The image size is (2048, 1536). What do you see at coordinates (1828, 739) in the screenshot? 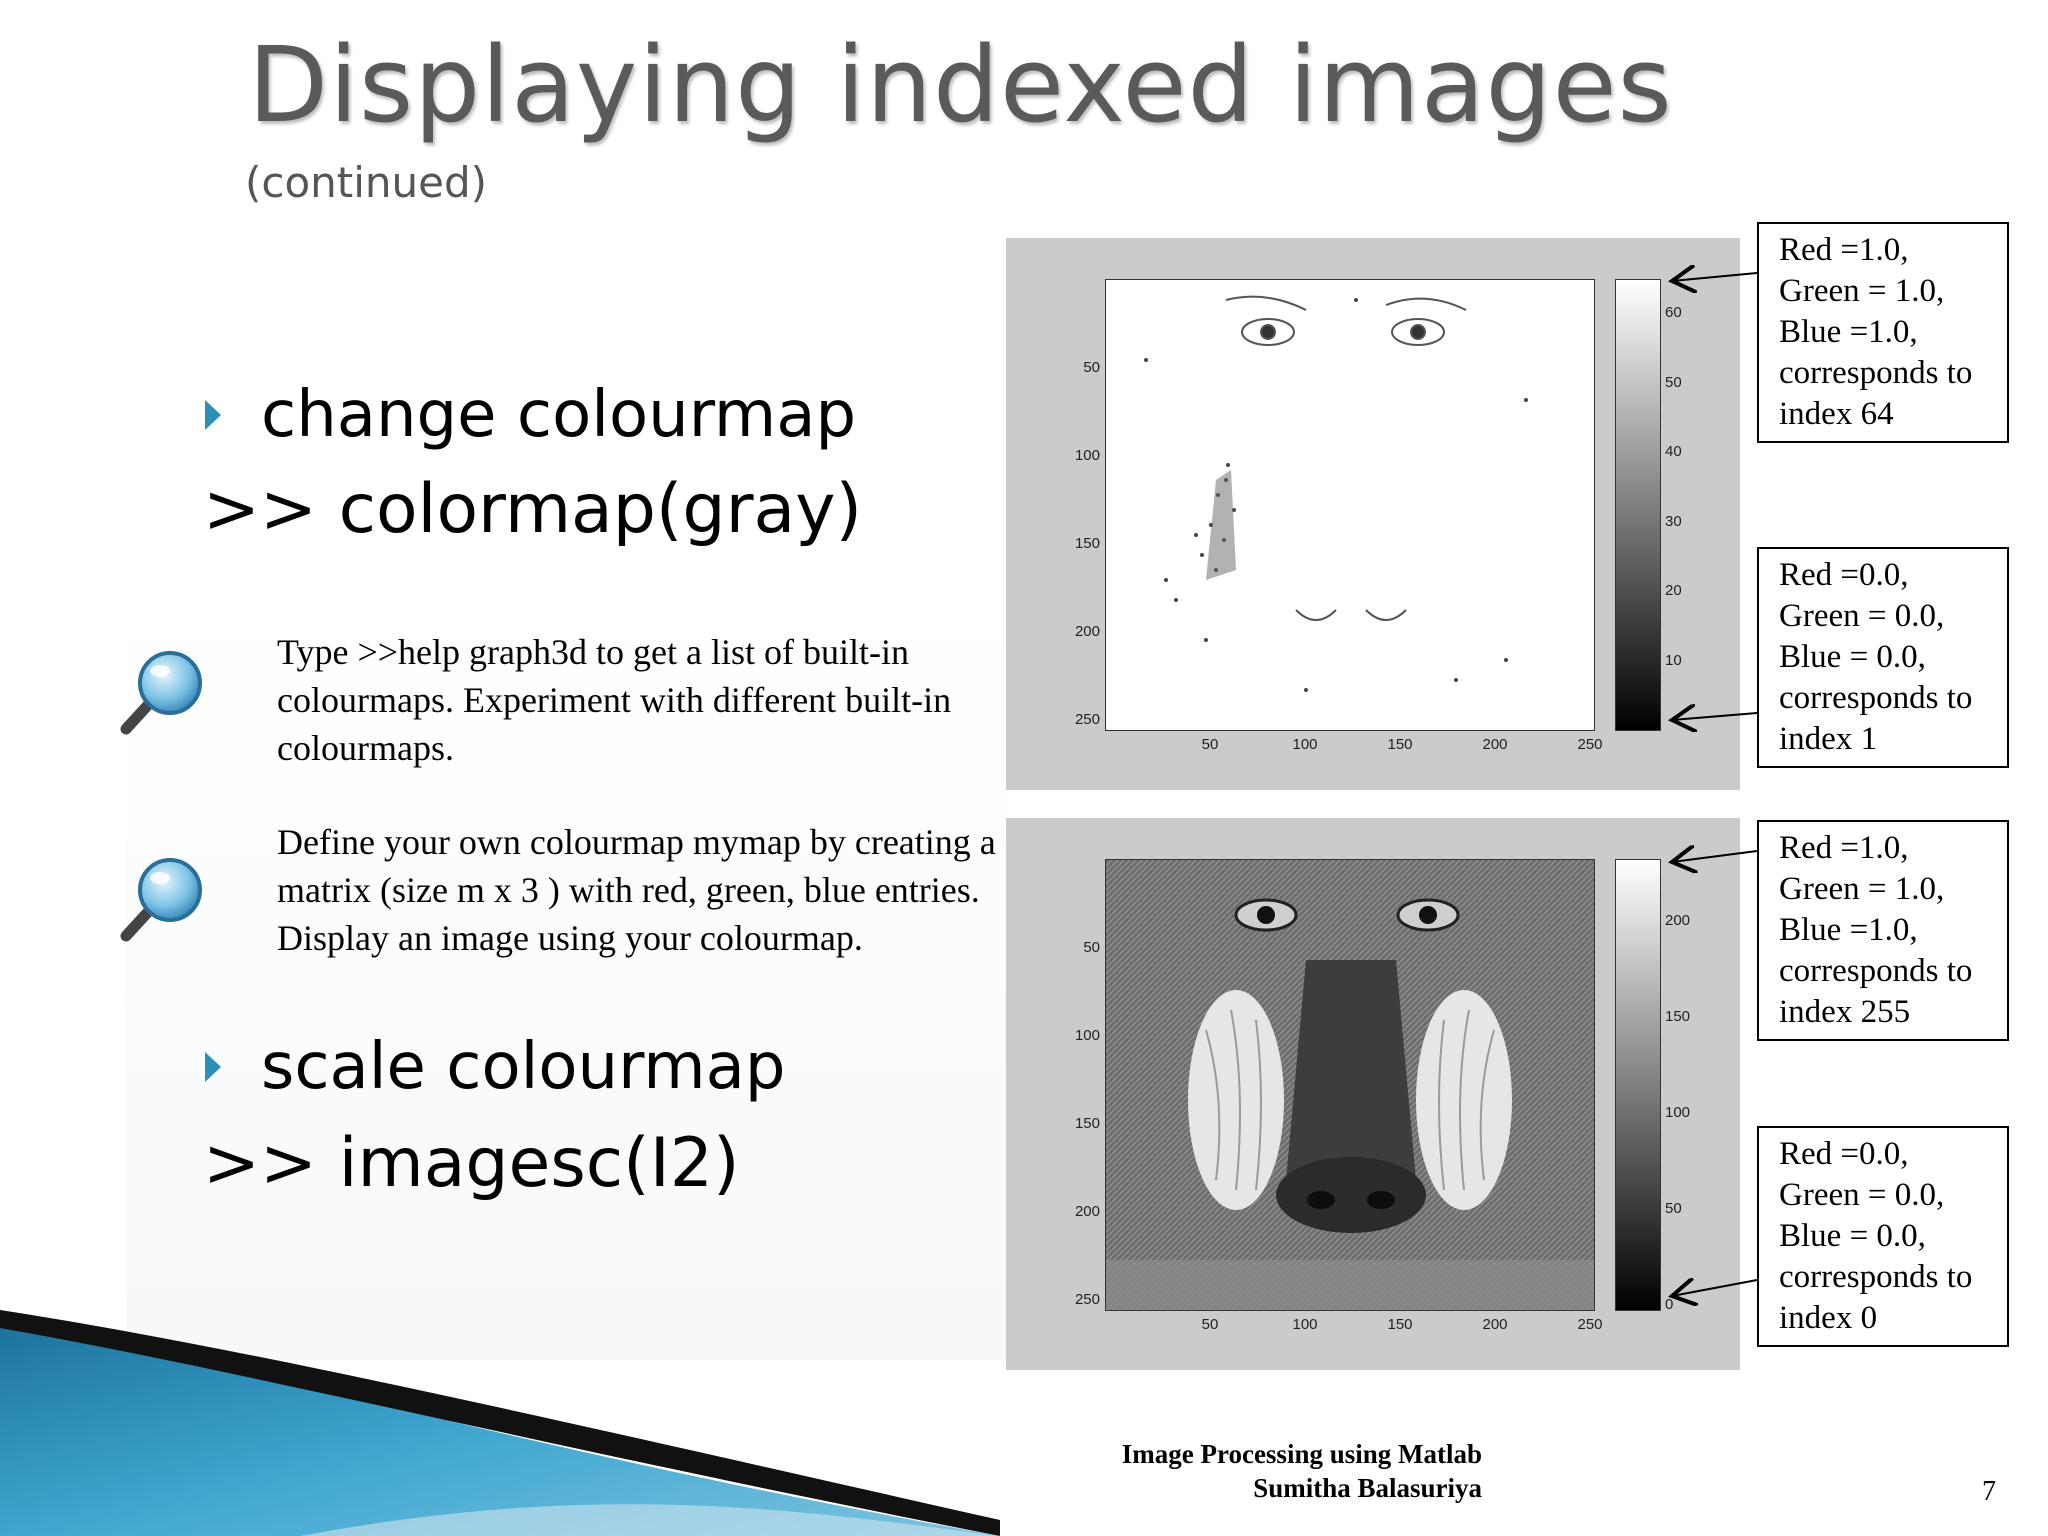
I see `annotation-line: index 1` at bounding box center [1828, 739].